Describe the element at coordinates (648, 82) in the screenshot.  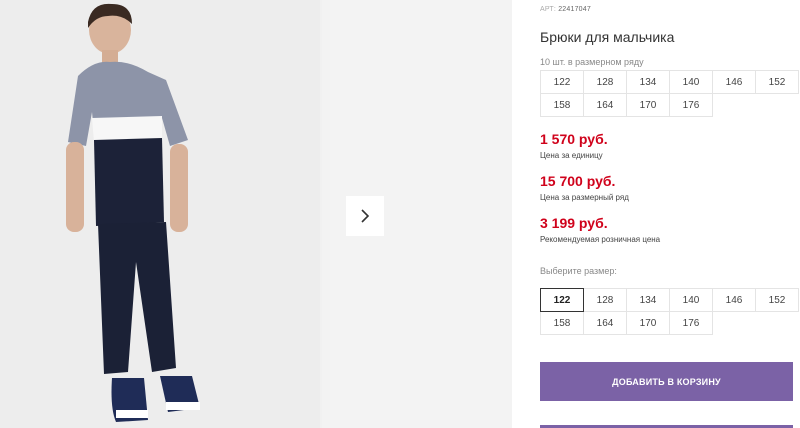
I see `pack-size-cell: 134` at that location.